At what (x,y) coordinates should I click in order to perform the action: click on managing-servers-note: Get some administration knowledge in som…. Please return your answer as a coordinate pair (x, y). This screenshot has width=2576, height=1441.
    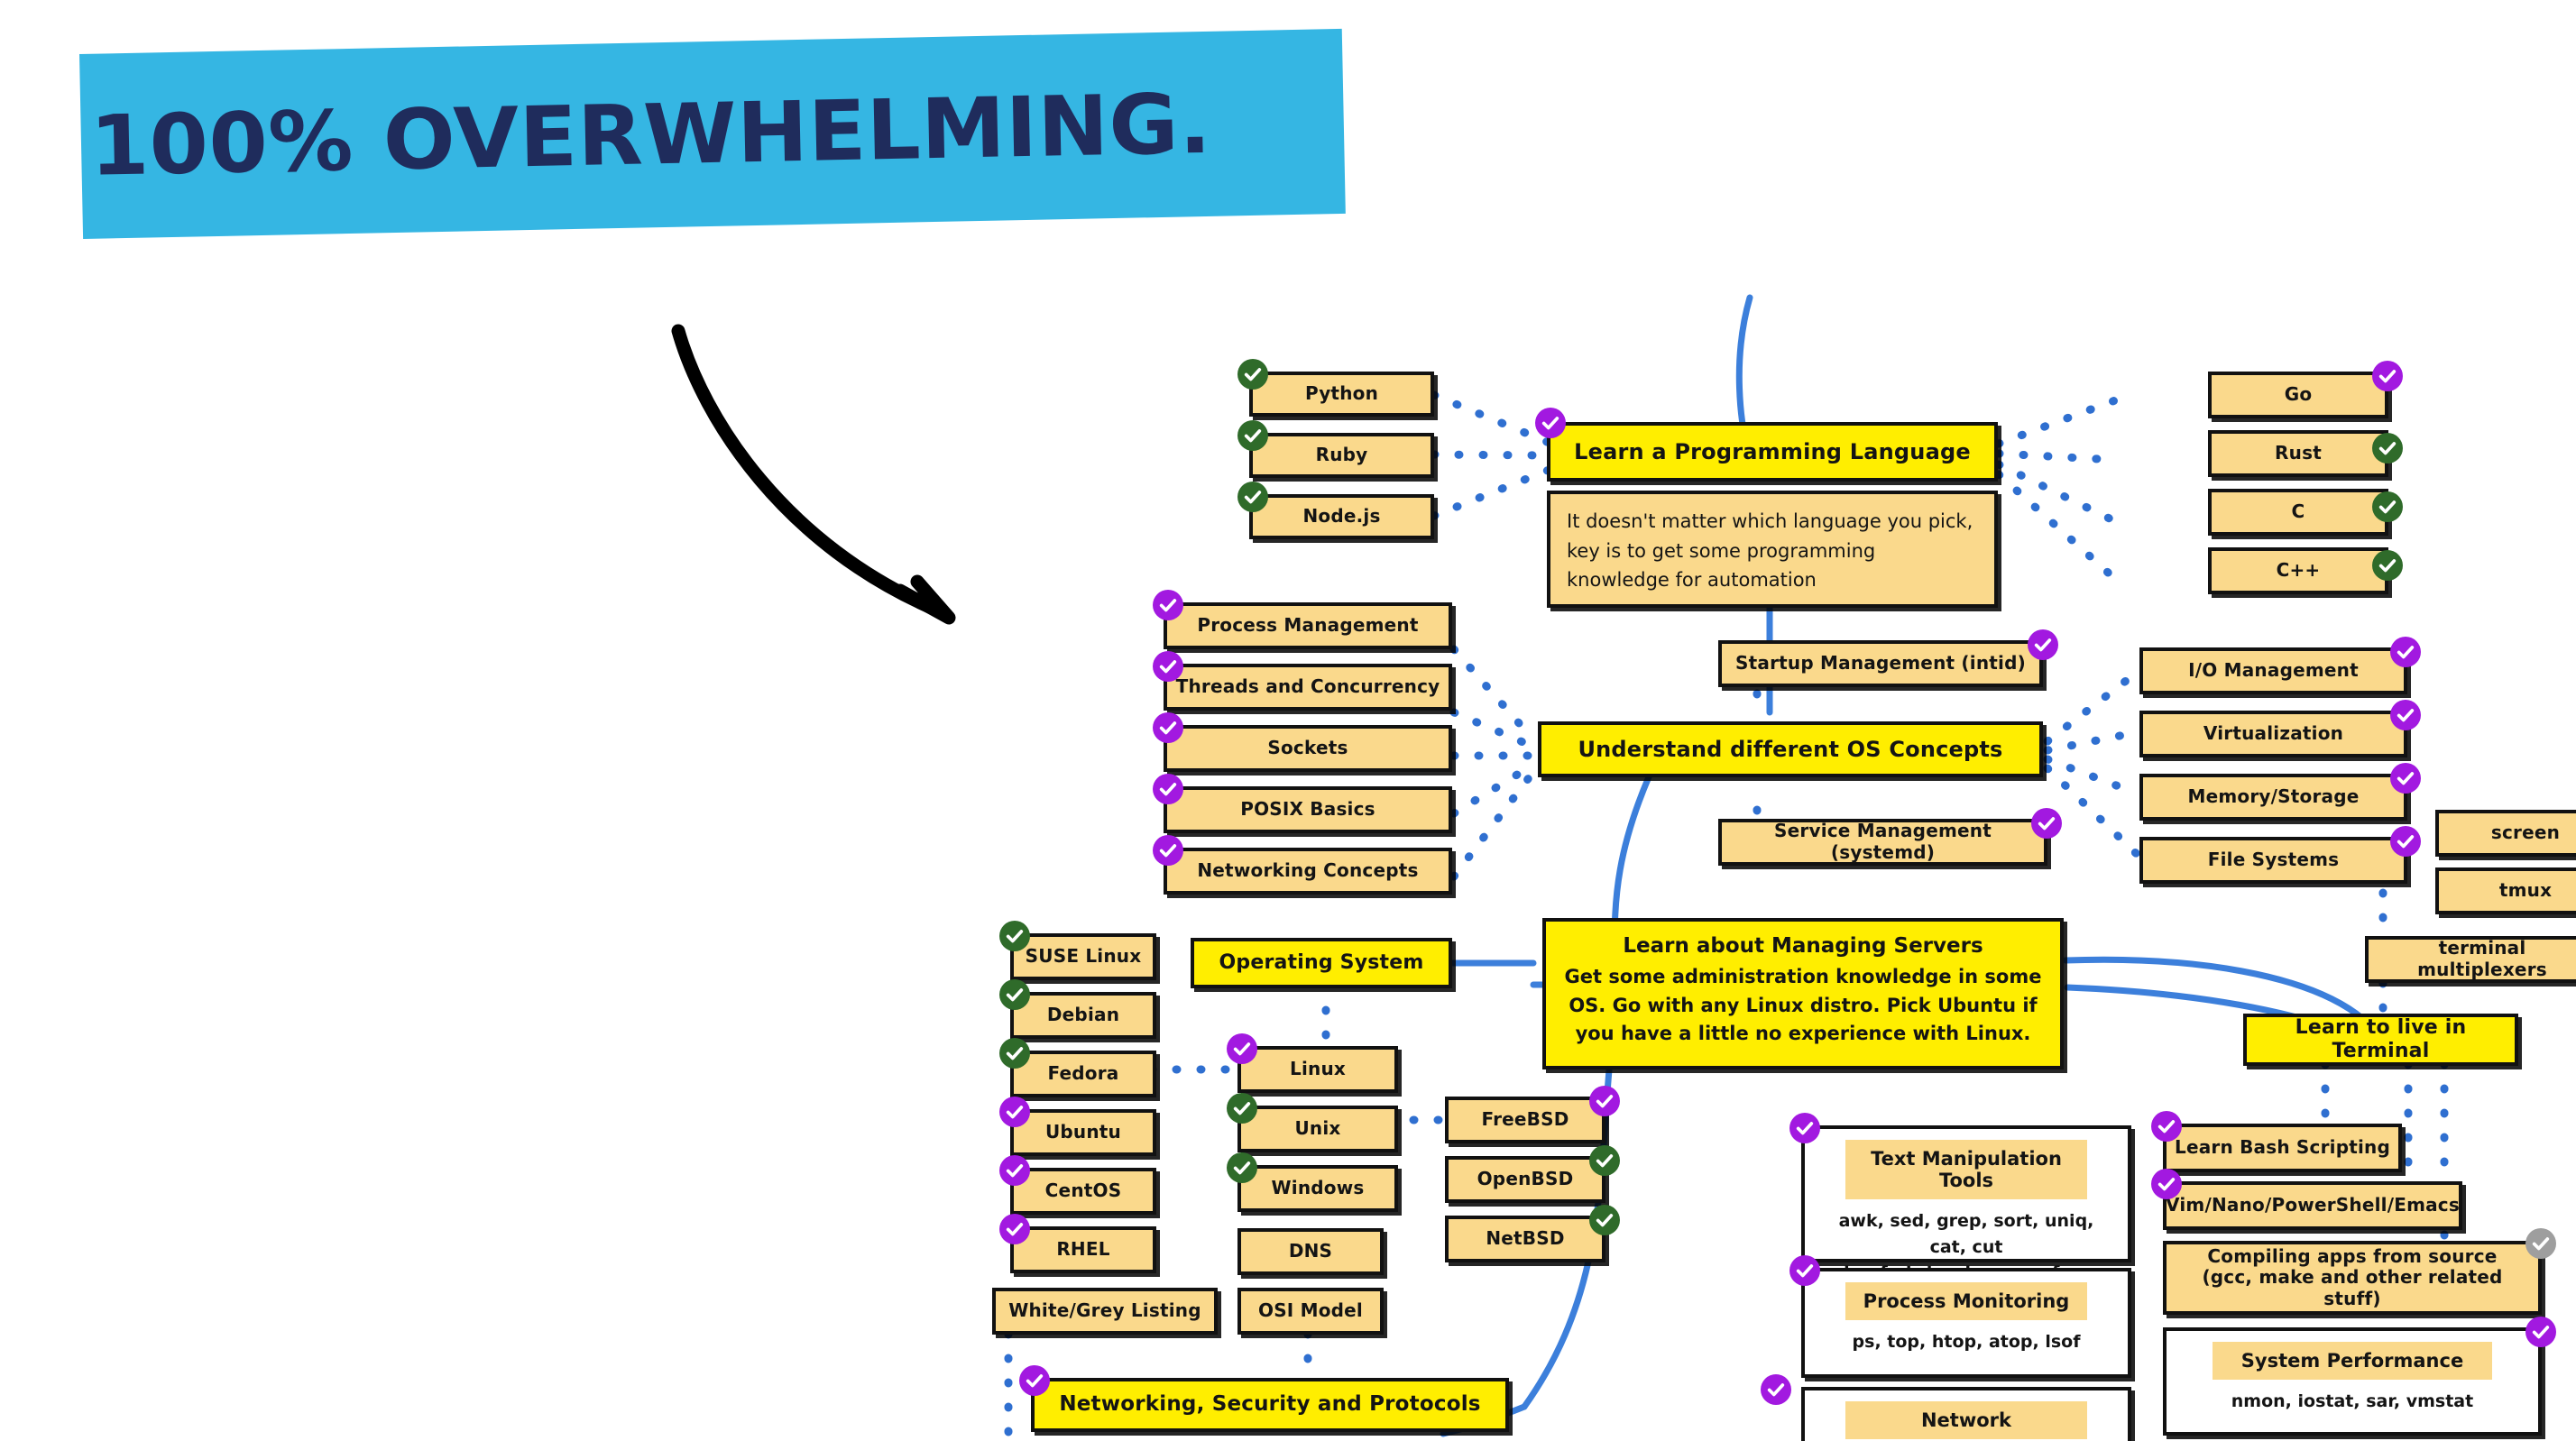
    Looking at the image, I should click on (1803, 1005).